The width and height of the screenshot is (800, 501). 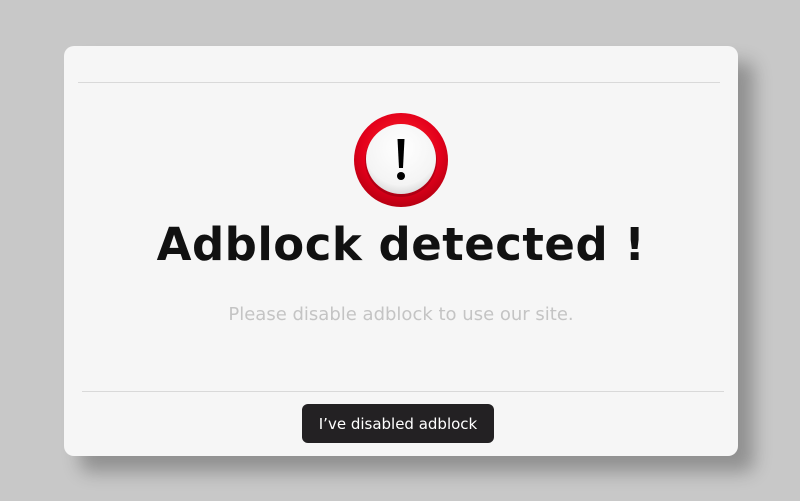 What do you see at coordinates (401, 160) in the screenshot?
I see `exclamation-alert-icon` at bounding box center [401, 160].